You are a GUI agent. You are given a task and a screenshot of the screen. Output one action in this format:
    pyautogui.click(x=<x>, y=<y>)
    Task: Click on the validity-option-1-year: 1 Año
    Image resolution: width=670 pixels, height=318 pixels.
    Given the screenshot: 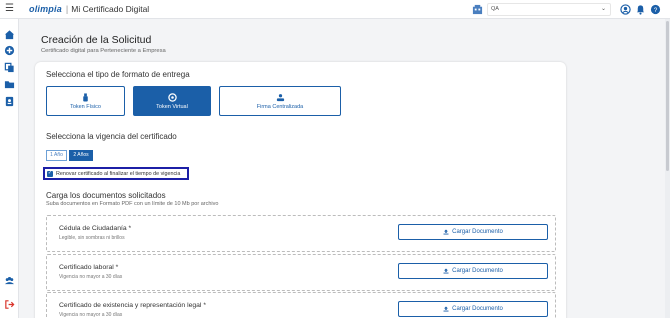 What is the action you would take?
    pyautogui.click(x=56, y=155)
    